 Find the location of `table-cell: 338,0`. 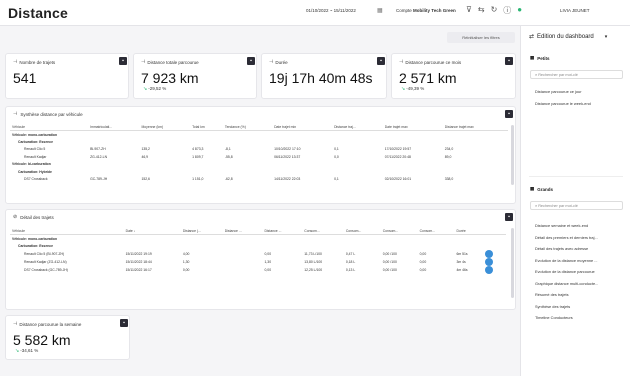

table-cell: 338,0 is located at coordinates (449, 179).